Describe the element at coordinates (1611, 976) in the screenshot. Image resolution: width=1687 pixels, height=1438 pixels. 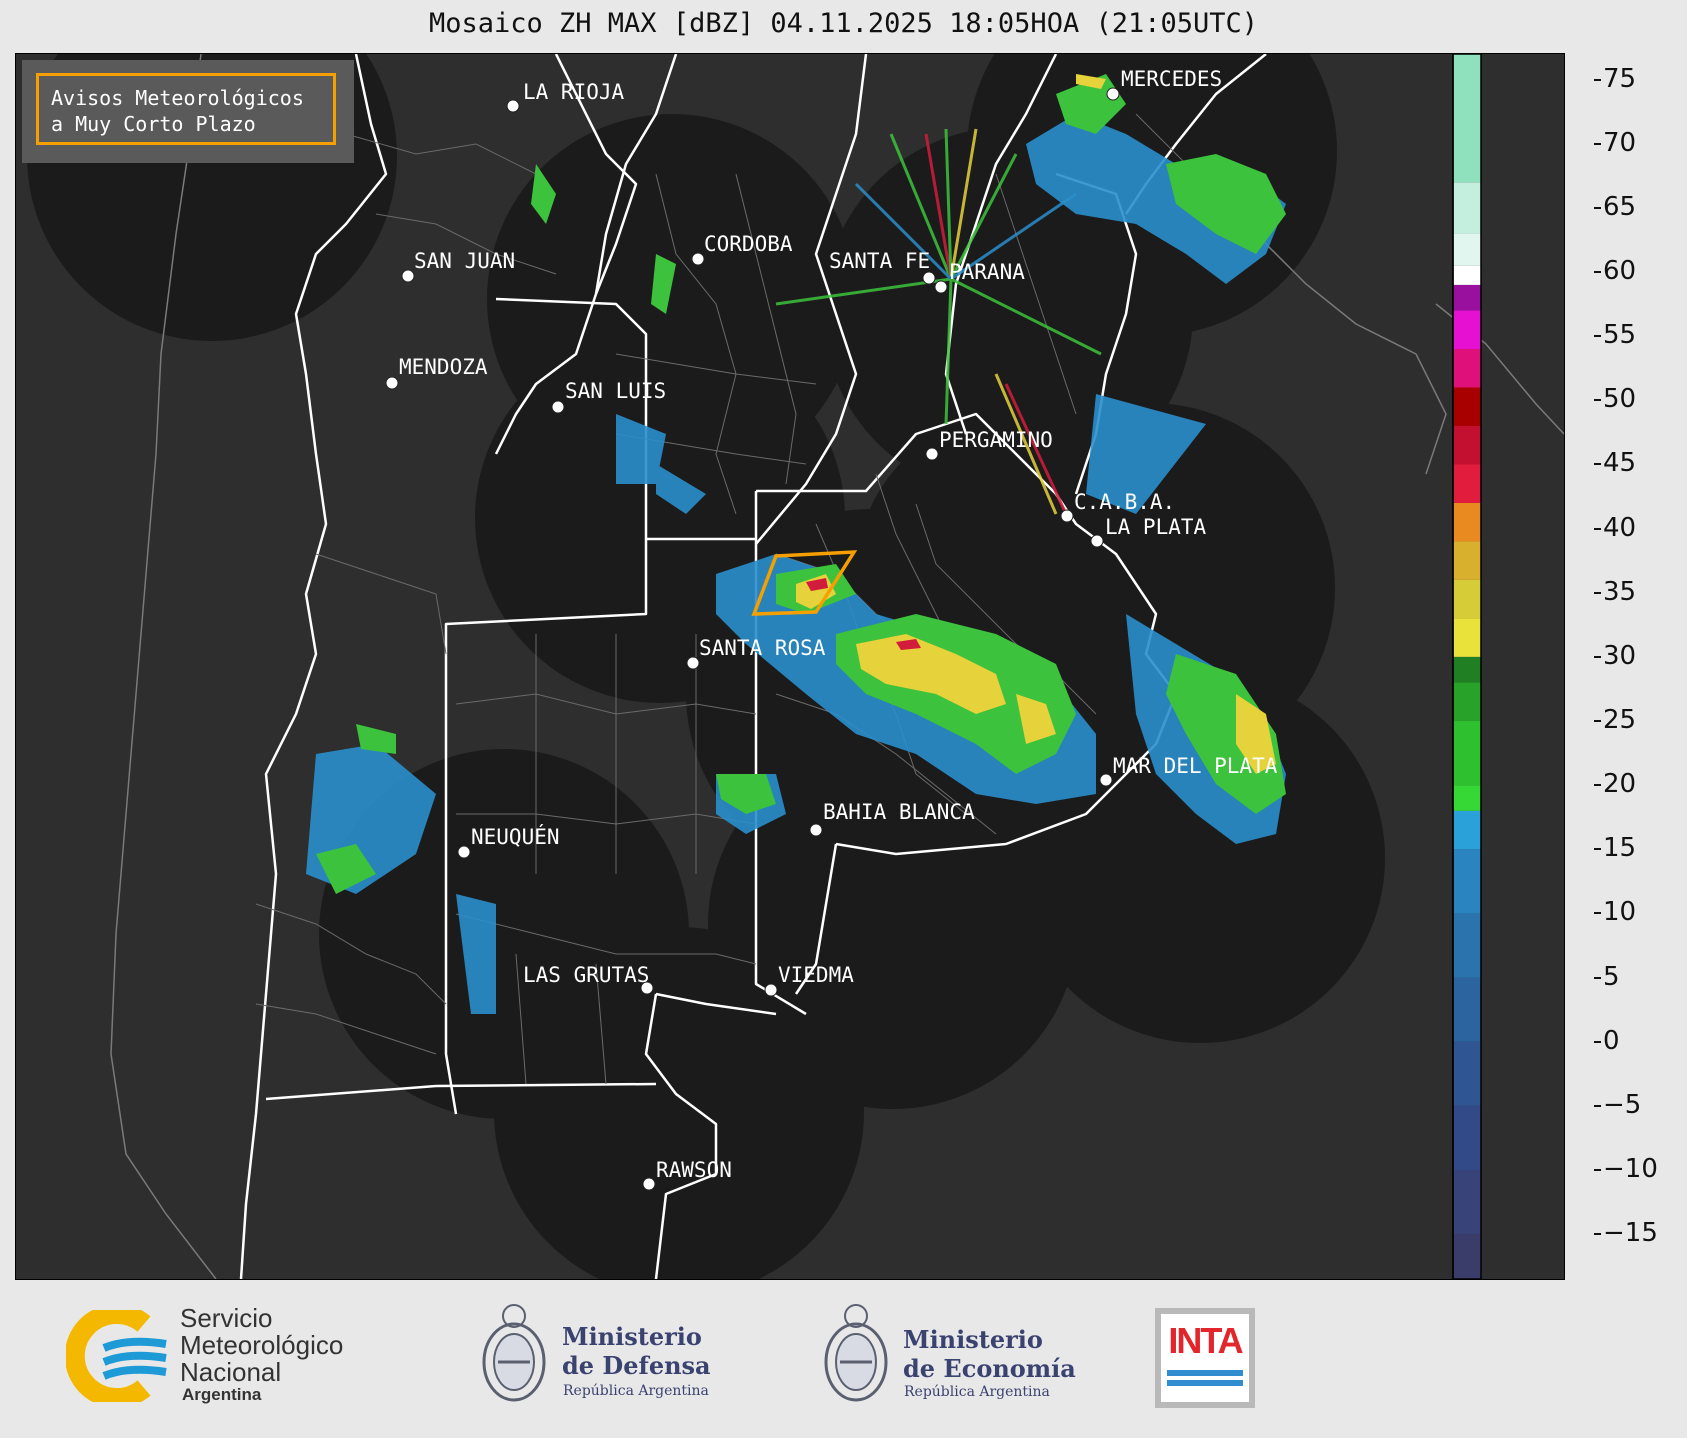
I see `colorbar-tick-label: 5` at that location.